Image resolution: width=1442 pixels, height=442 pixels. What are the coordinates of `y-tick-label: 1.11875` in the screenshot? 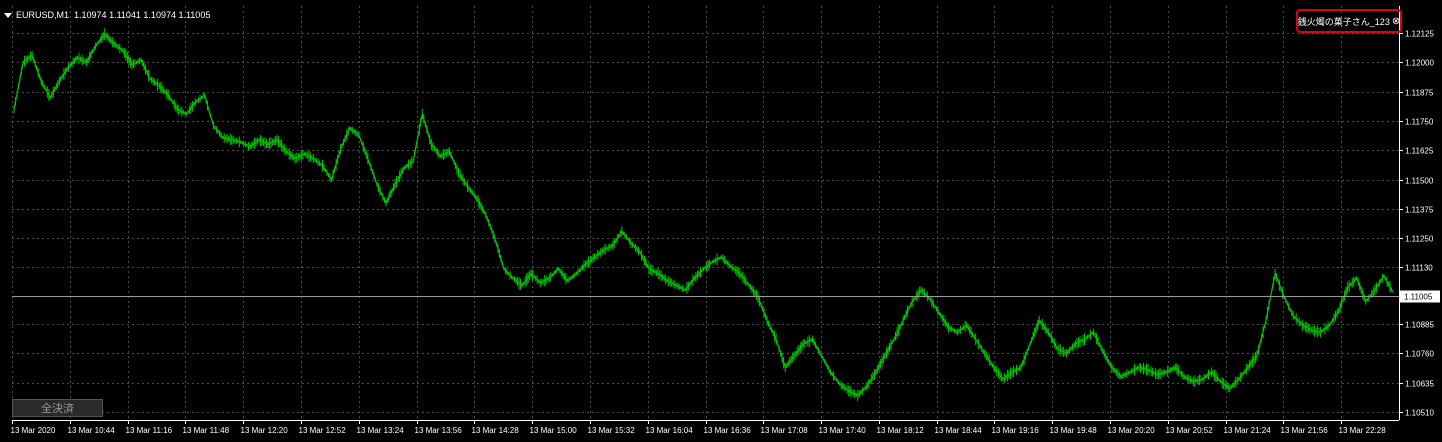 It's located at (1419, 93).